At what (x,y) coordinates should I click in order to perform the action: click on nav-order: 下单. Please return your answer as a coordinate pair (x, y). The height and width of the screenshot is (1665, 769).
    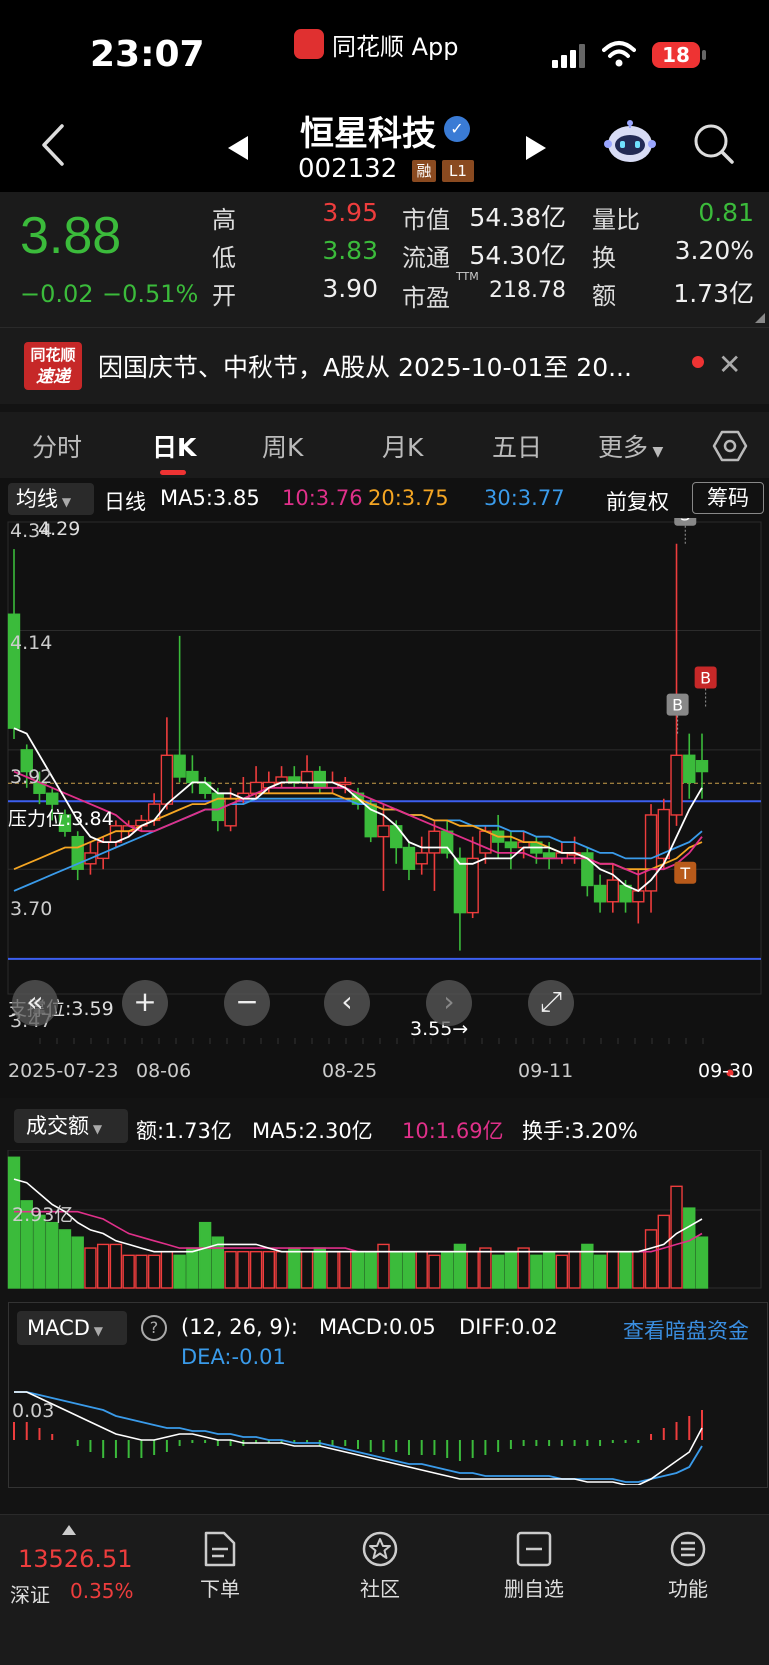
    Looking at the image, I should click on (220, 1565).